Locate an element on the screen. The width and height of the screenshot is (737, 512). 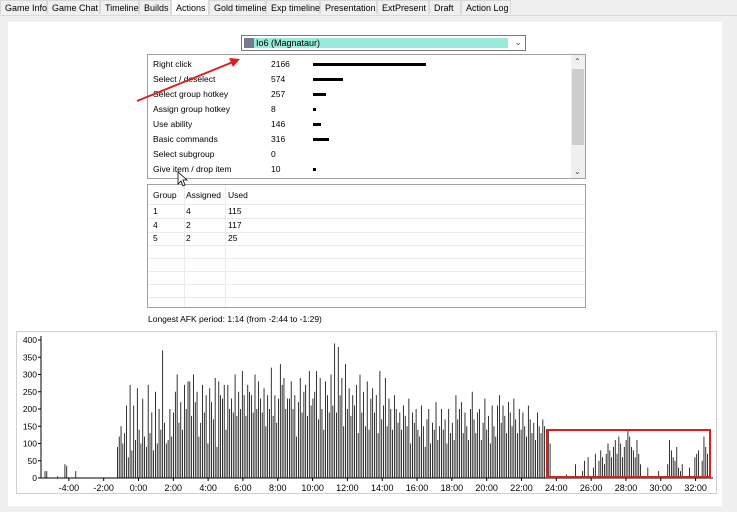
y-tick-label: 150 is located at coordinates (30, 426).